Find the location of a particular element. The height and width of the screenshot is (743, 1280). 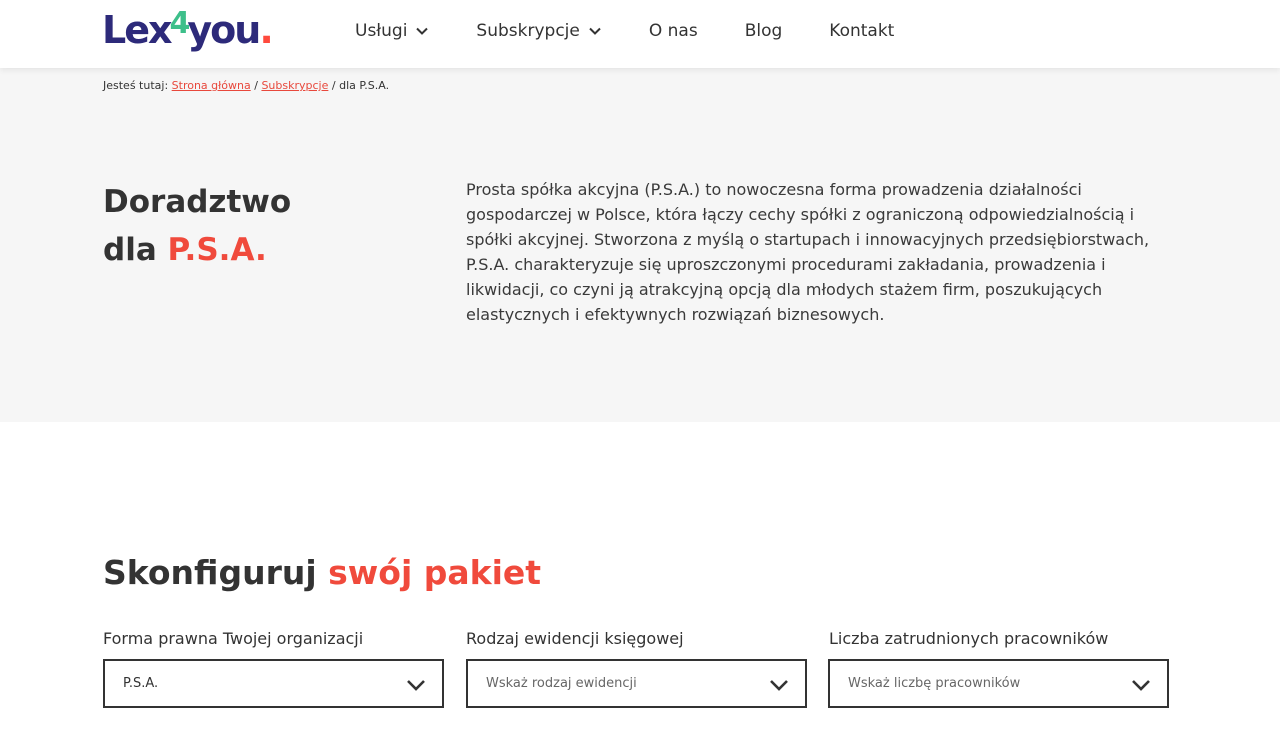

logo-text-four: 4 is located at coordinates (180, 23).